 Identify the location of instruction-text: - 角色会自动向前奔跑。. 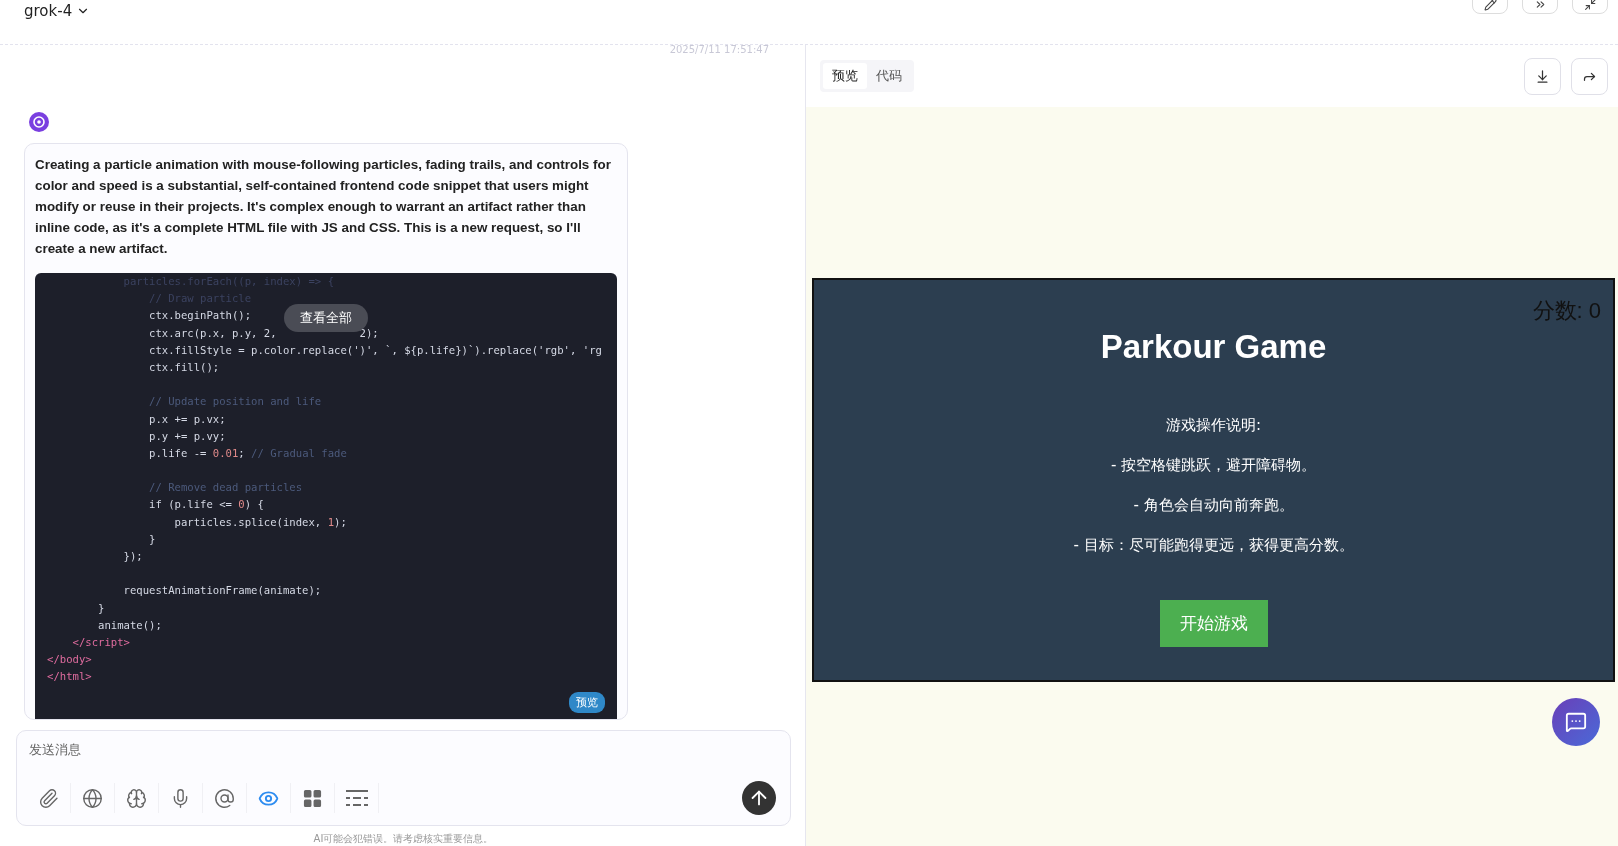
(1213, 505).